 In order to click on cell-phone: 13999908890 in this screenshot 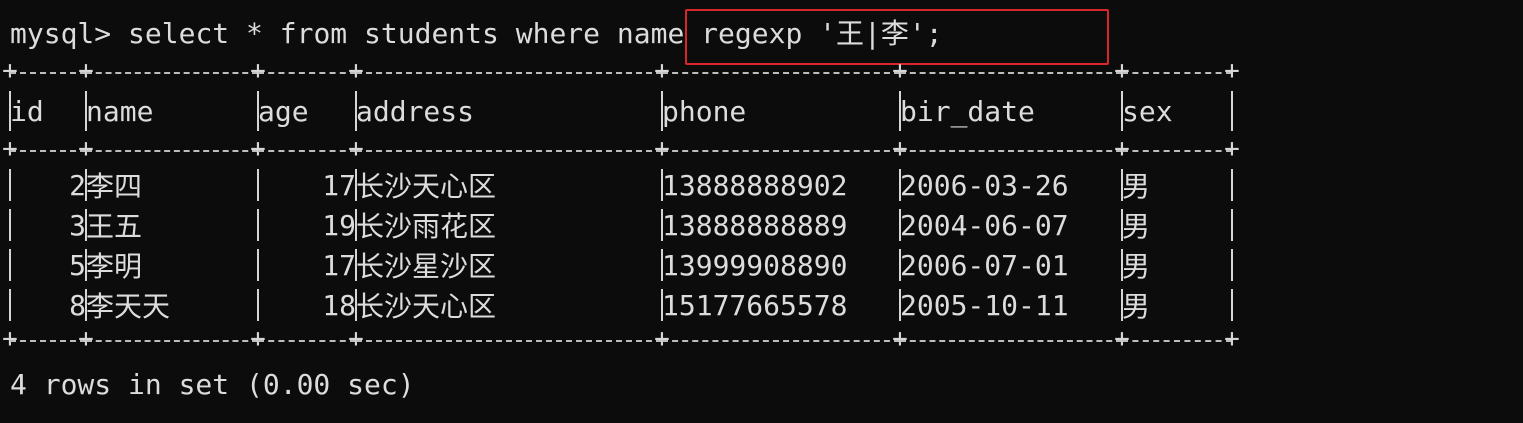, I will do `click(755, 265)`.